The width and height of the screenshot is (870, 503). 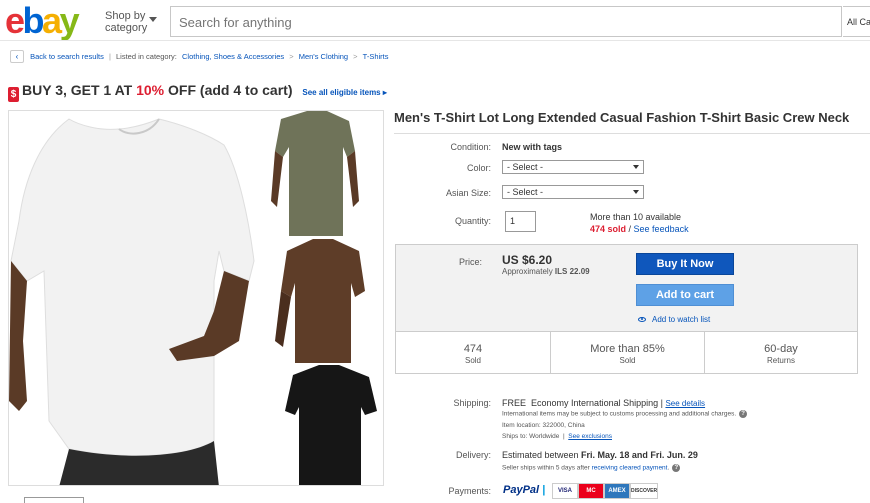 I want to click on stat-sold-percent: More than 85% Sold, so click(x=627, y=353).